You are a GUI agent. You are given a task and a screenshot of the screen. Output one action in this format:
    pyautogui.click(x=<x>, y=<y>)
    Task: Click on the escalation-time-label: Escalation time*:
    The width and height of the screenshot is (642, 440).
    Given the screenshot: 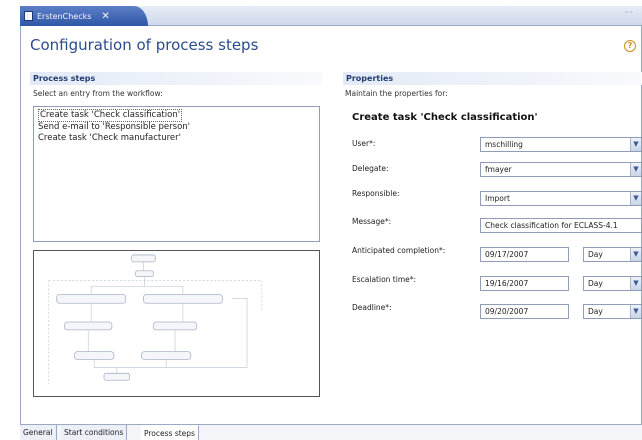 What is the action you would take?
    pyautogui.click(x=384, y=279)
    